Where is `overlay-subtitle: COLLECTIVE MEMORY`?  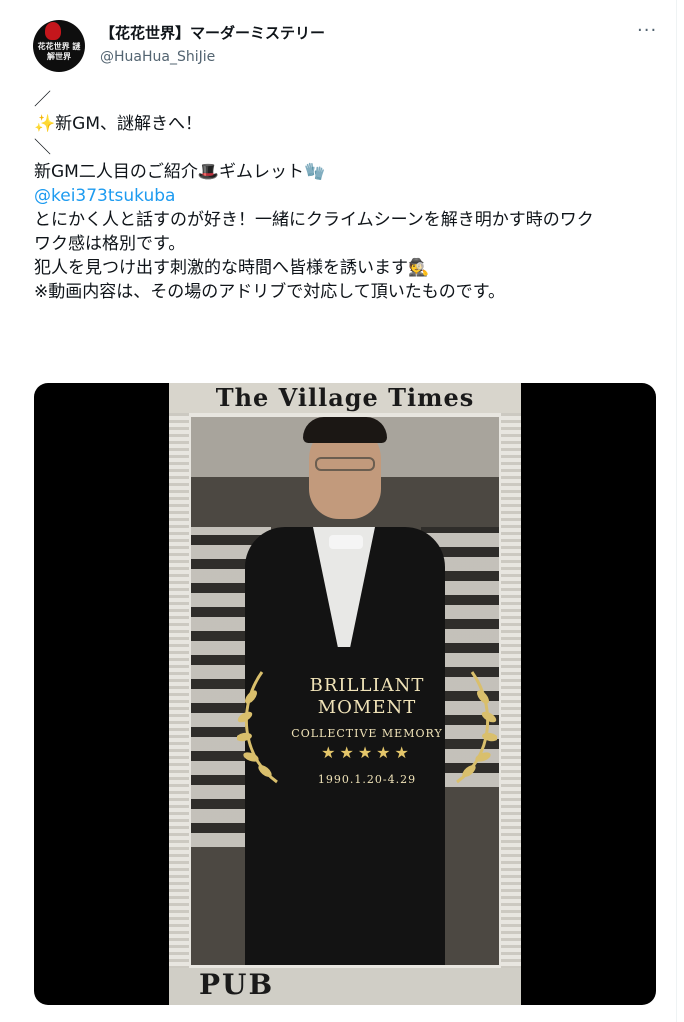
overlay-subtitle: COLLECTIVE MEMORY is located at coordinates (367, 733).